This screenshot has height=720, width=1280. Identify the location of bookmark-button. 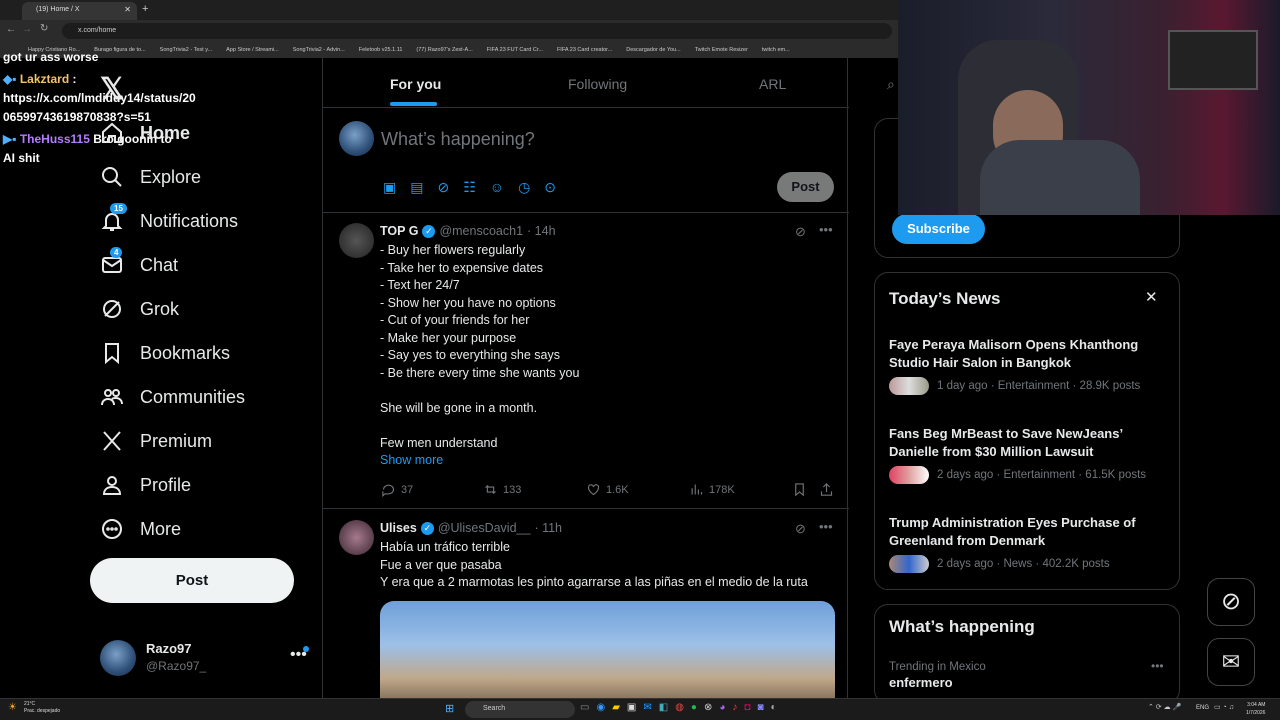
(802, 489).